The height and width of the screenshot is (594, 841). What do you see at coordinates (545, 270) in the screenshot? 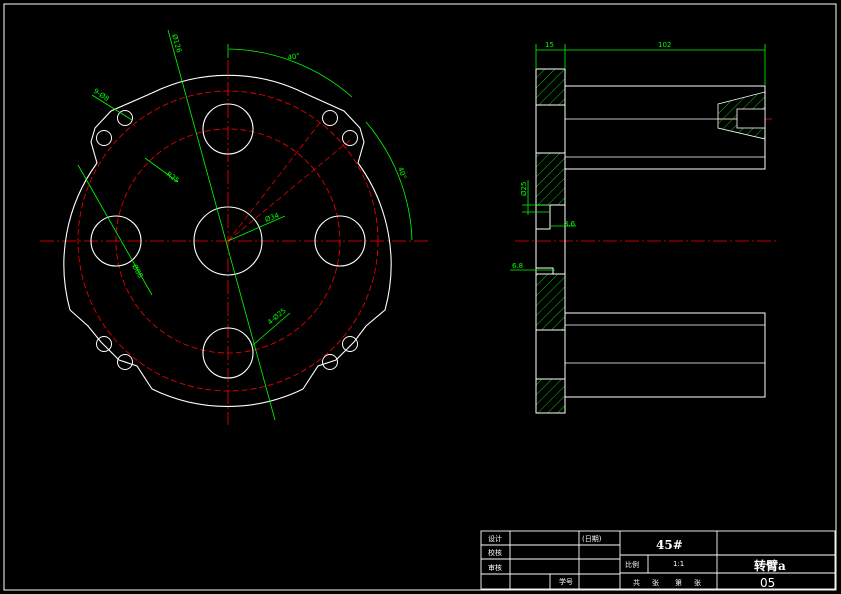
I see `groove-notch` at bounding box center [545, 270].